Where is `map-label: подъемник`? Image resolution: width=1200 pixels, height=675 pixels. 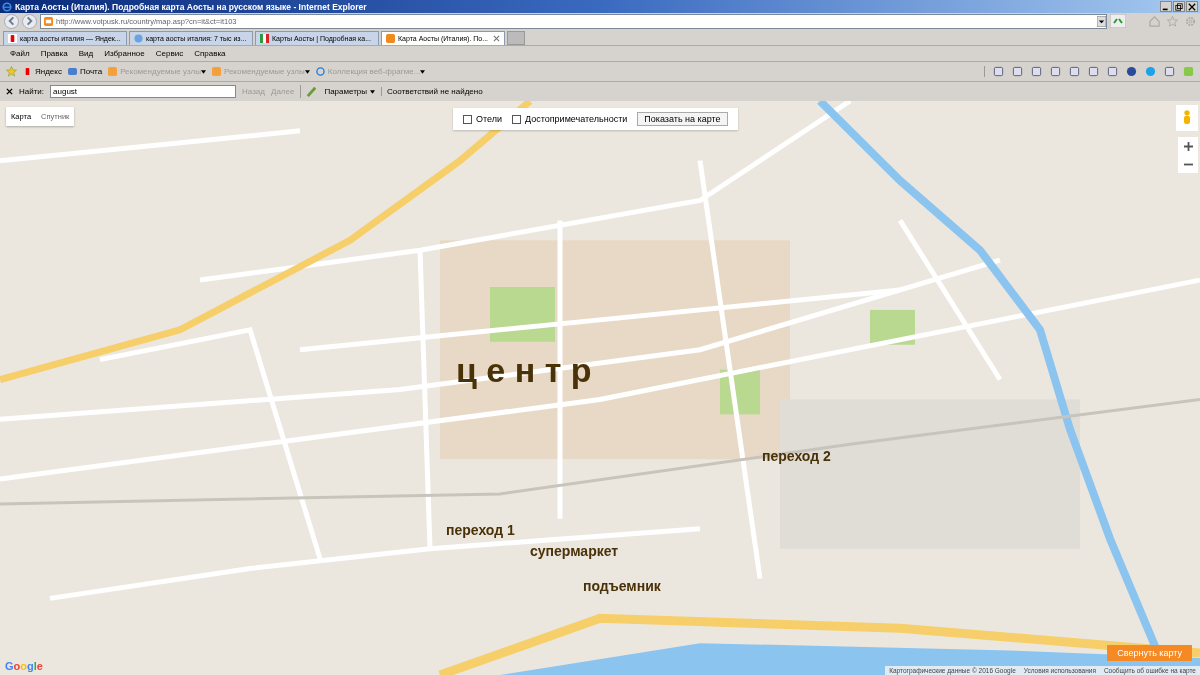
map-label: подъемник is located at coordinates (622, 586).